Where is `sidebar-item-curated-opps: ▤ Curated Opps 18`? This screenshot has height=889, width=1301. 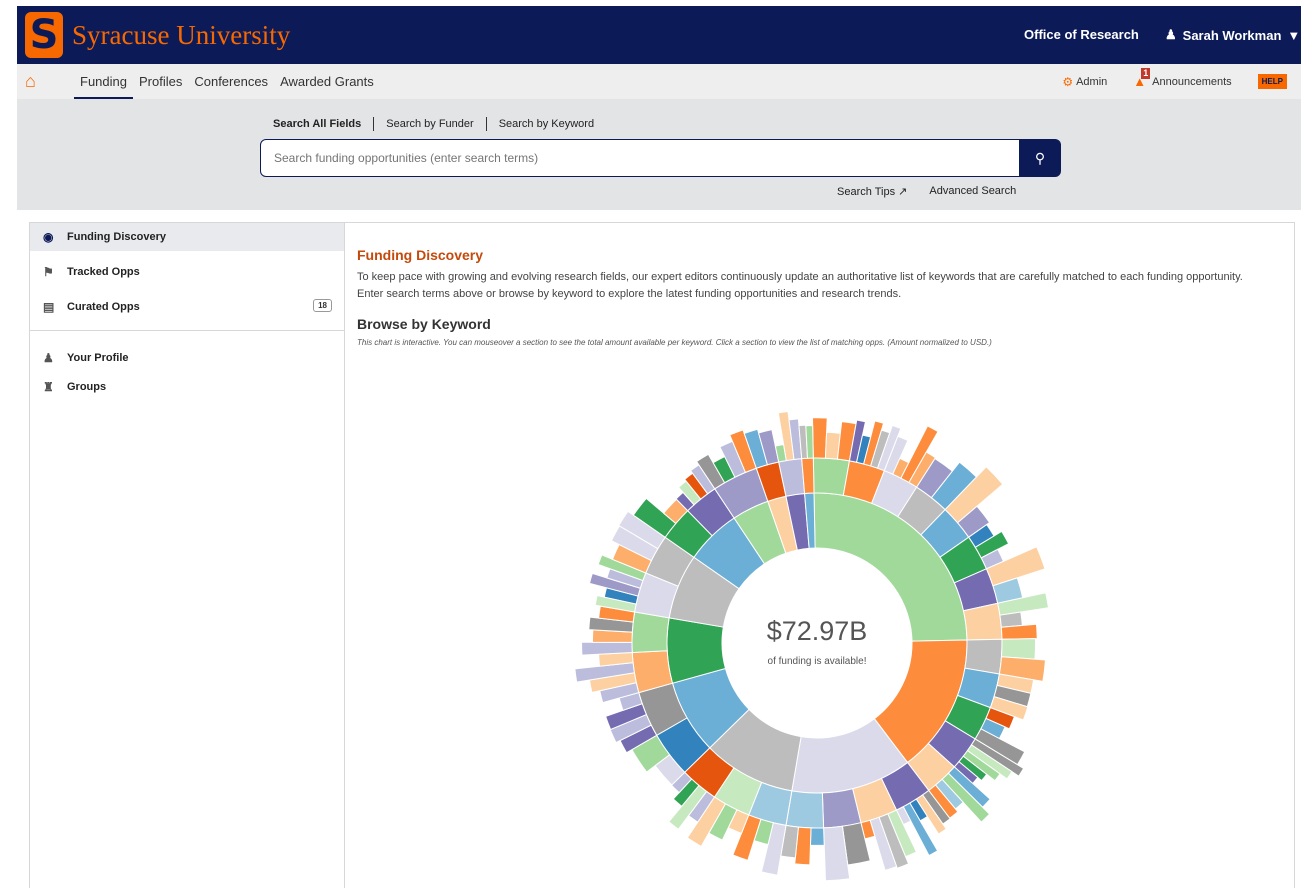 sidebar-item-curated-opps: ▤ Curated Opps 18 is located at coordinates (187, 307).